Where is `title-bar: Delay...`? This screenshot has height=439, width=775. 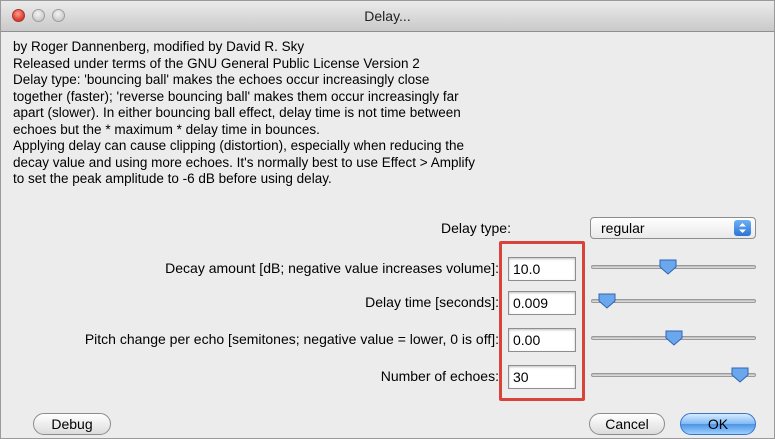 title-bar: Delay... is located at coordinates (387, 16).